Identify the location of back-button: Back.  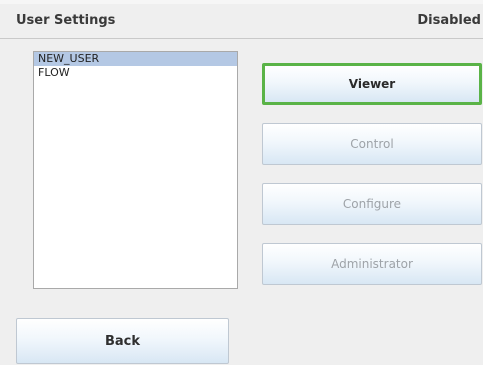
(122, 341).